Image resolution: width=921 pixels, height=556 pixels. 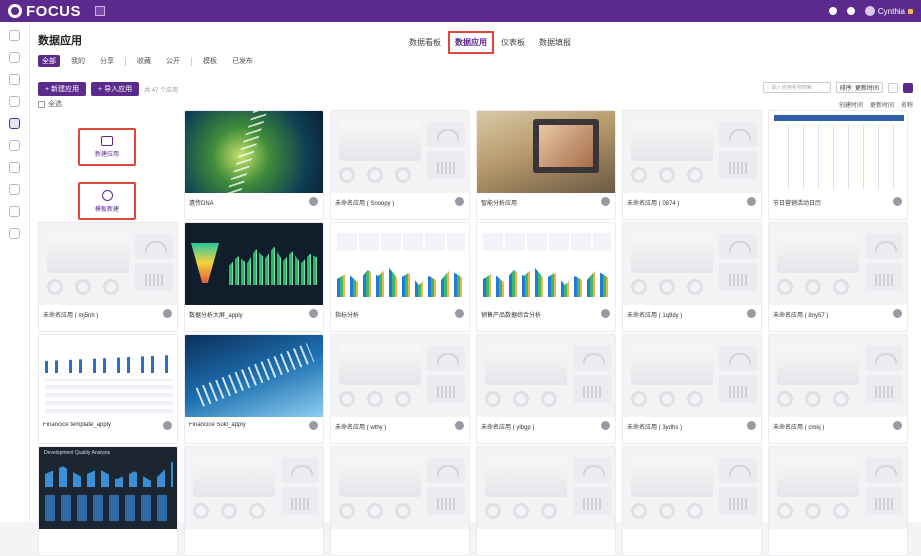 What do you see at coordinates (513, 42) in the screenshot?
I see `tab-panels: 仪表板` at bounding box center [513, 42].